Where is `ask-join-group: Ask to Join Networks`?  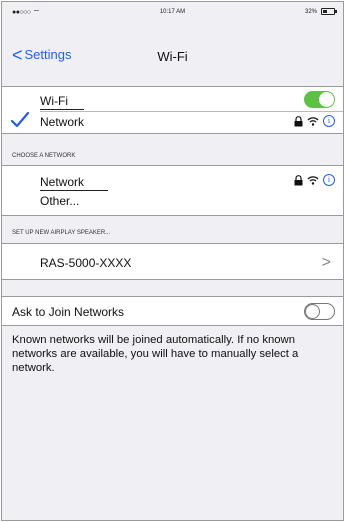 ask-join-group: Ask to Join Networks is located at coordinates (172, 311).